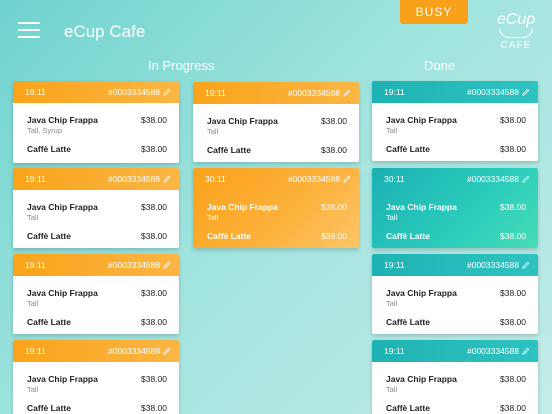  I want to click on ecup-logo: eCup CAFE, so click(516, 30).